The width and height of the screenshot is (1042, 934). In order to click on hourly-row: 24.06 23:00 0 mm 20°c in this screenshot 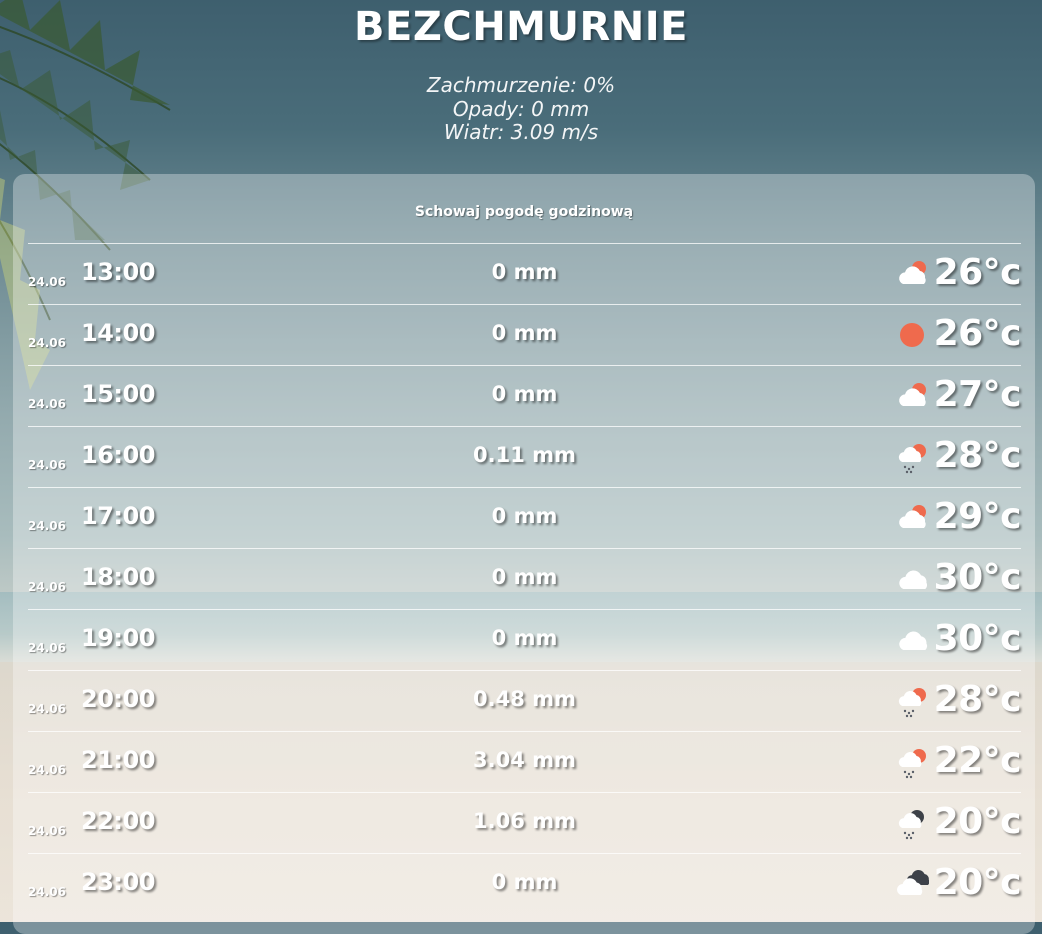, I will do `click(525, 883)`.